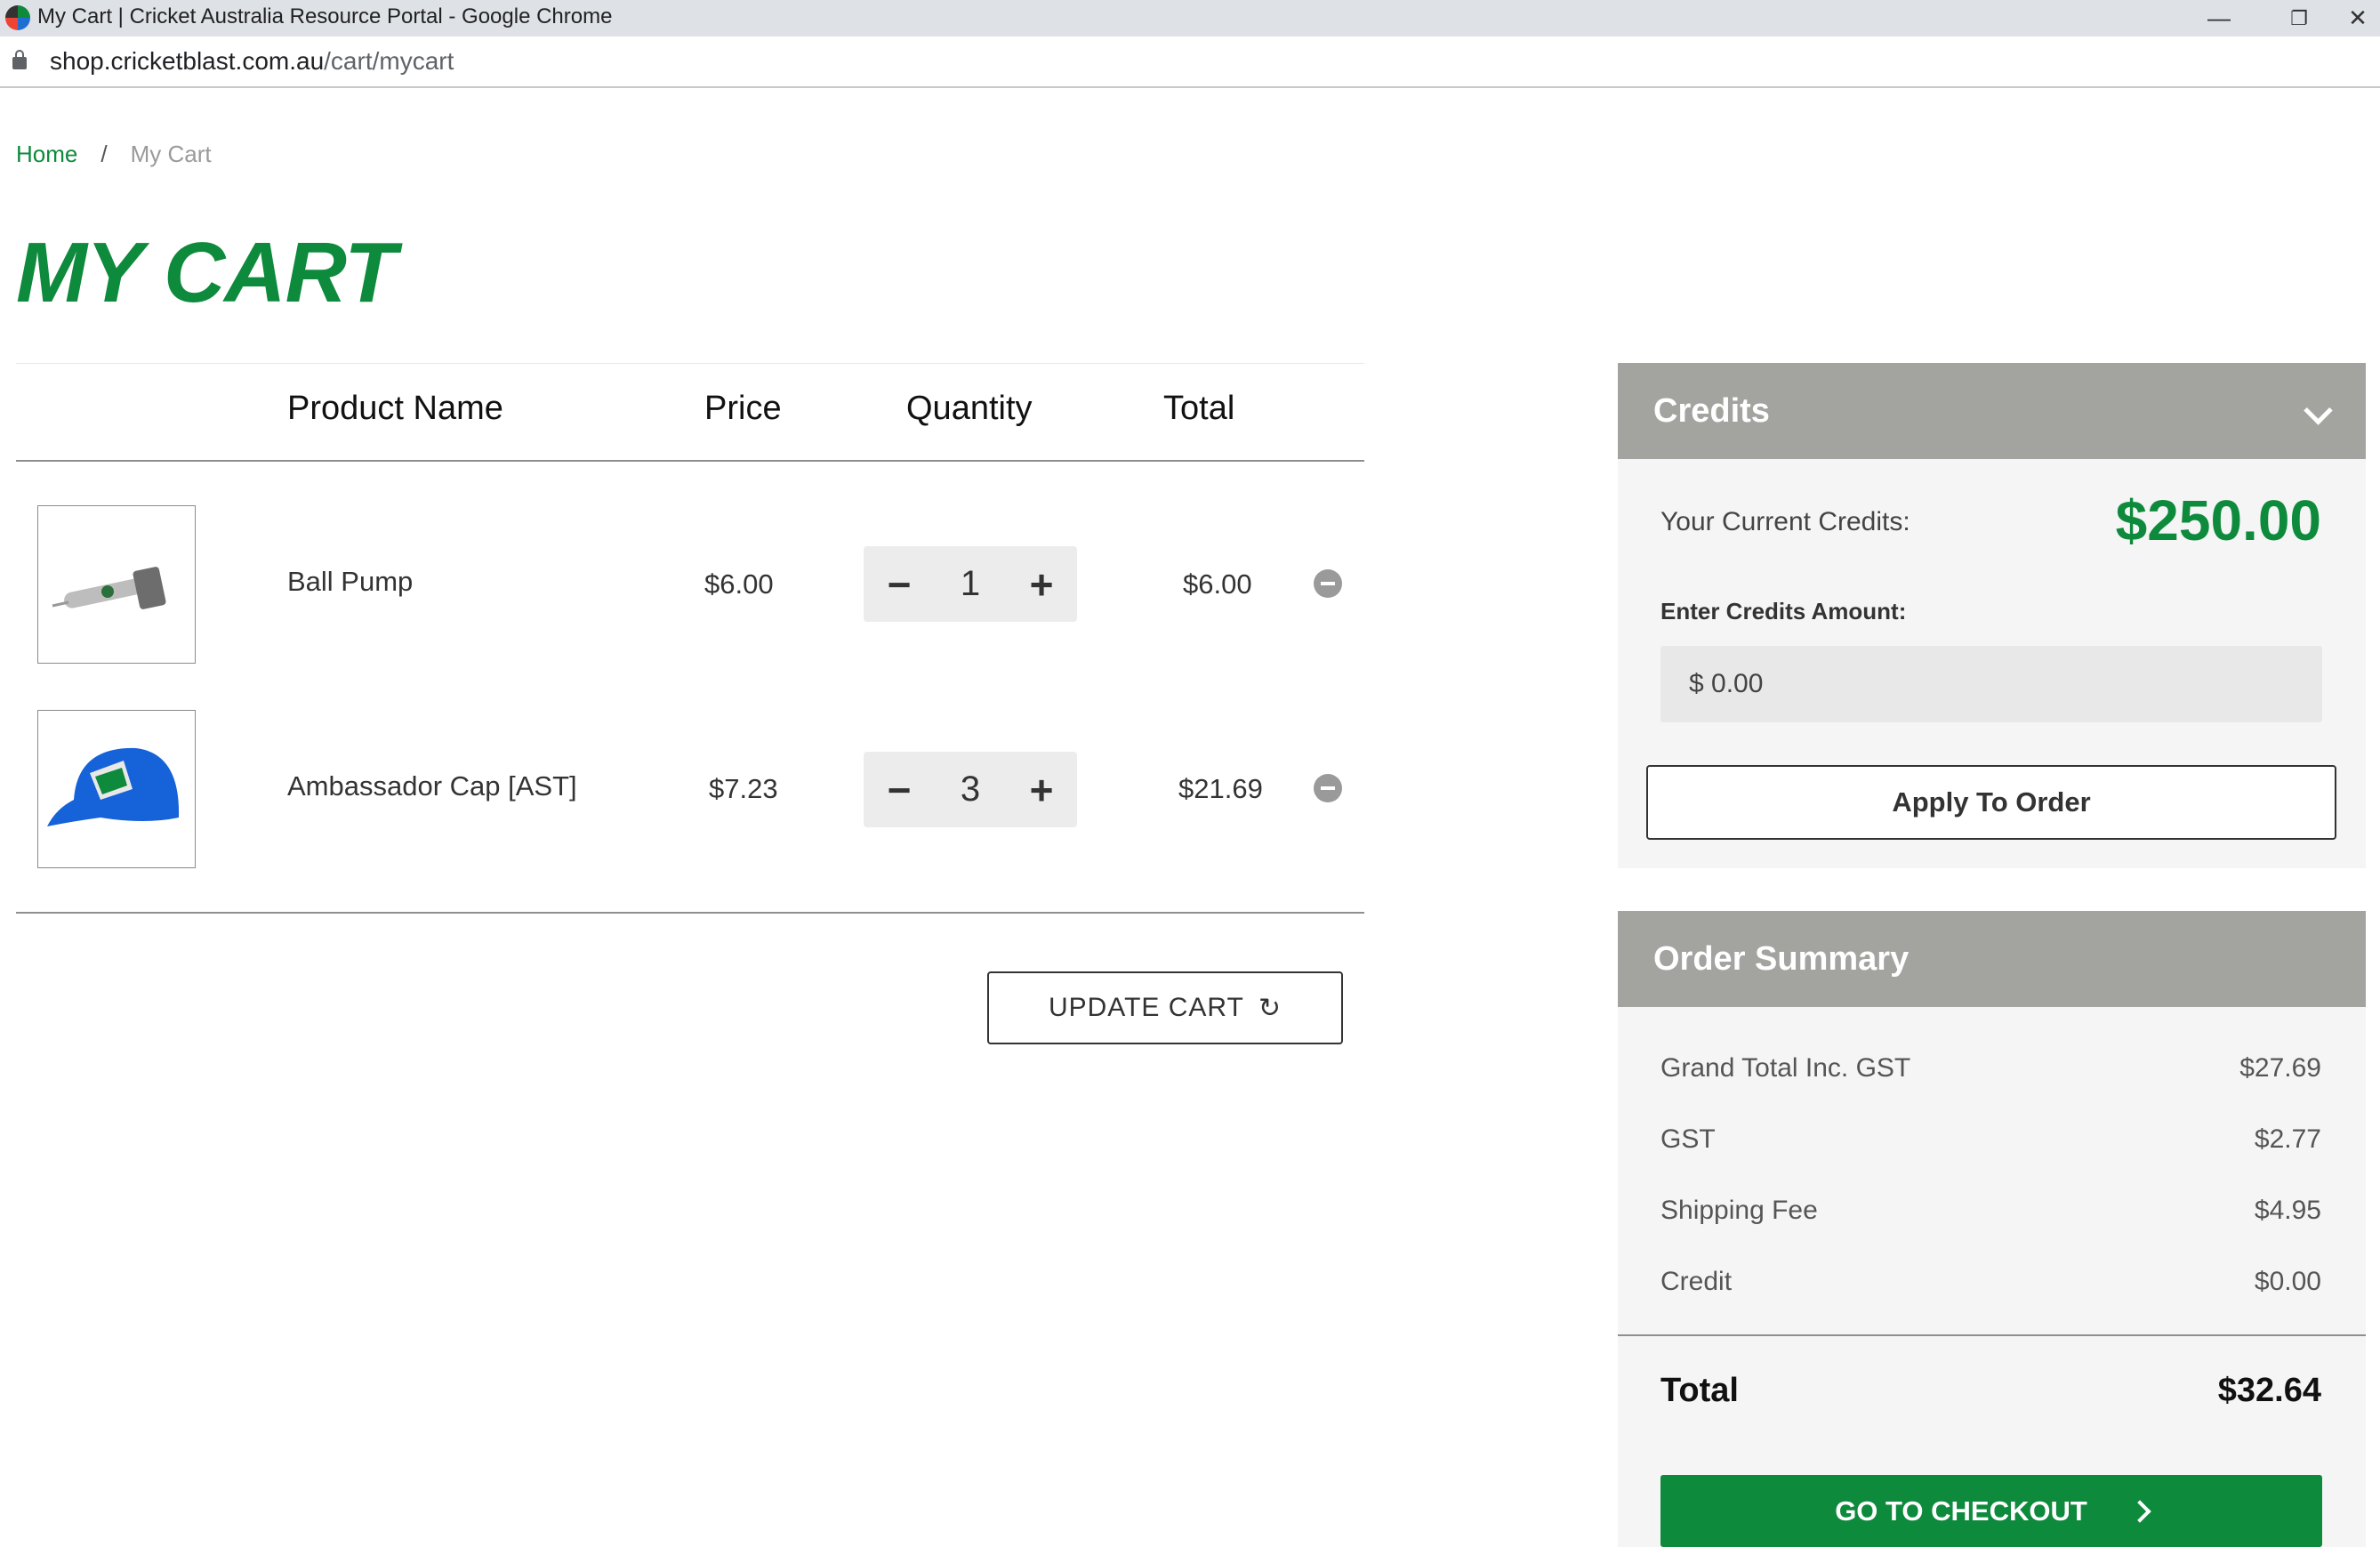  I want to click on summary-label: Credit, so click(1696, 1281).